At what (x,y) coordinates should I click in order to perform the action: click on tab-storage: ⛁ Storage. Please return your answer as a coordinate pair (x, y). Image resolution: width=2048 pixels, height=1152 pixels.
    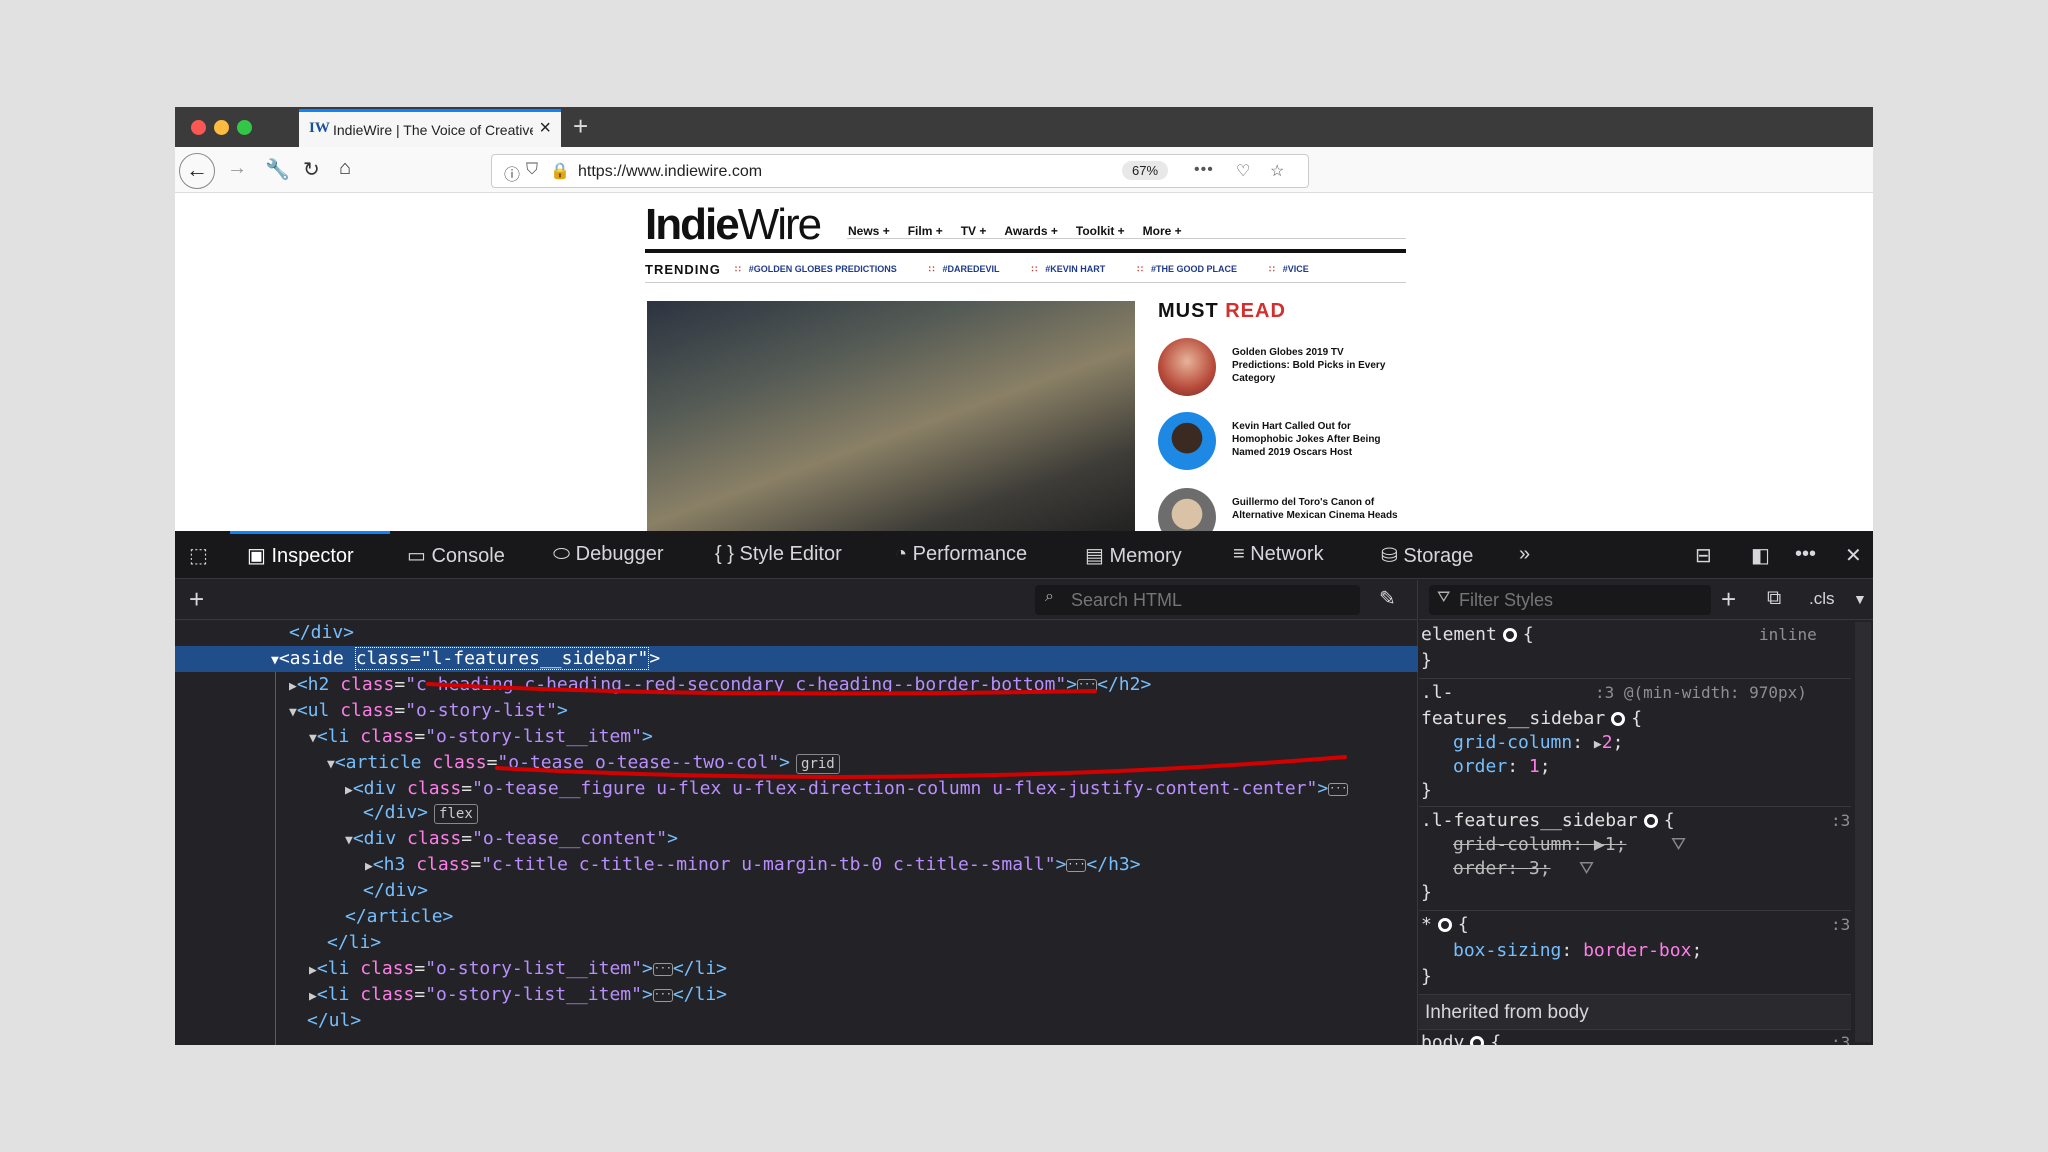
    Looking at the image, I should click on (1427, 555).